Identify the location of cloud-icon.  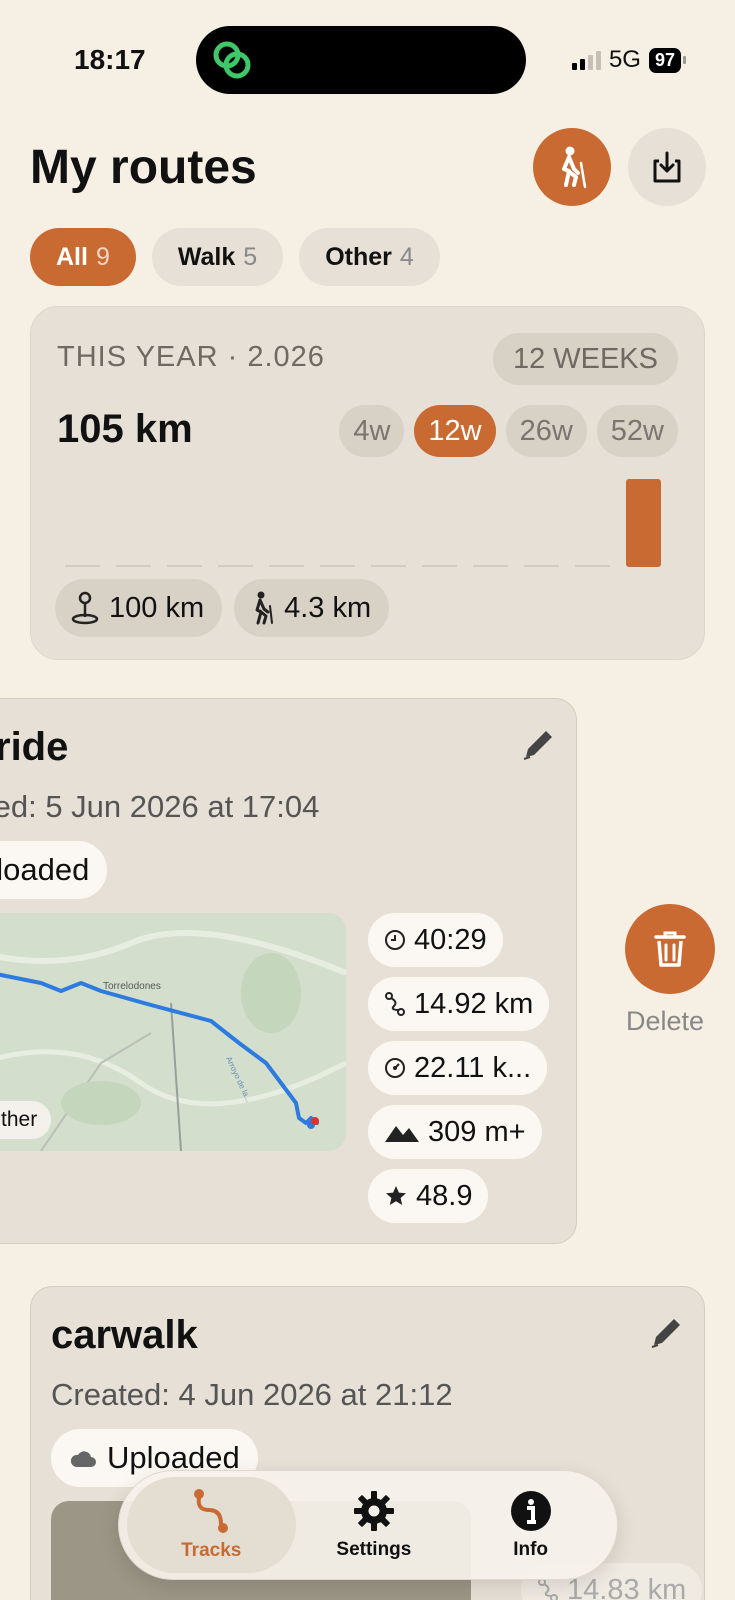
(83, 1459).